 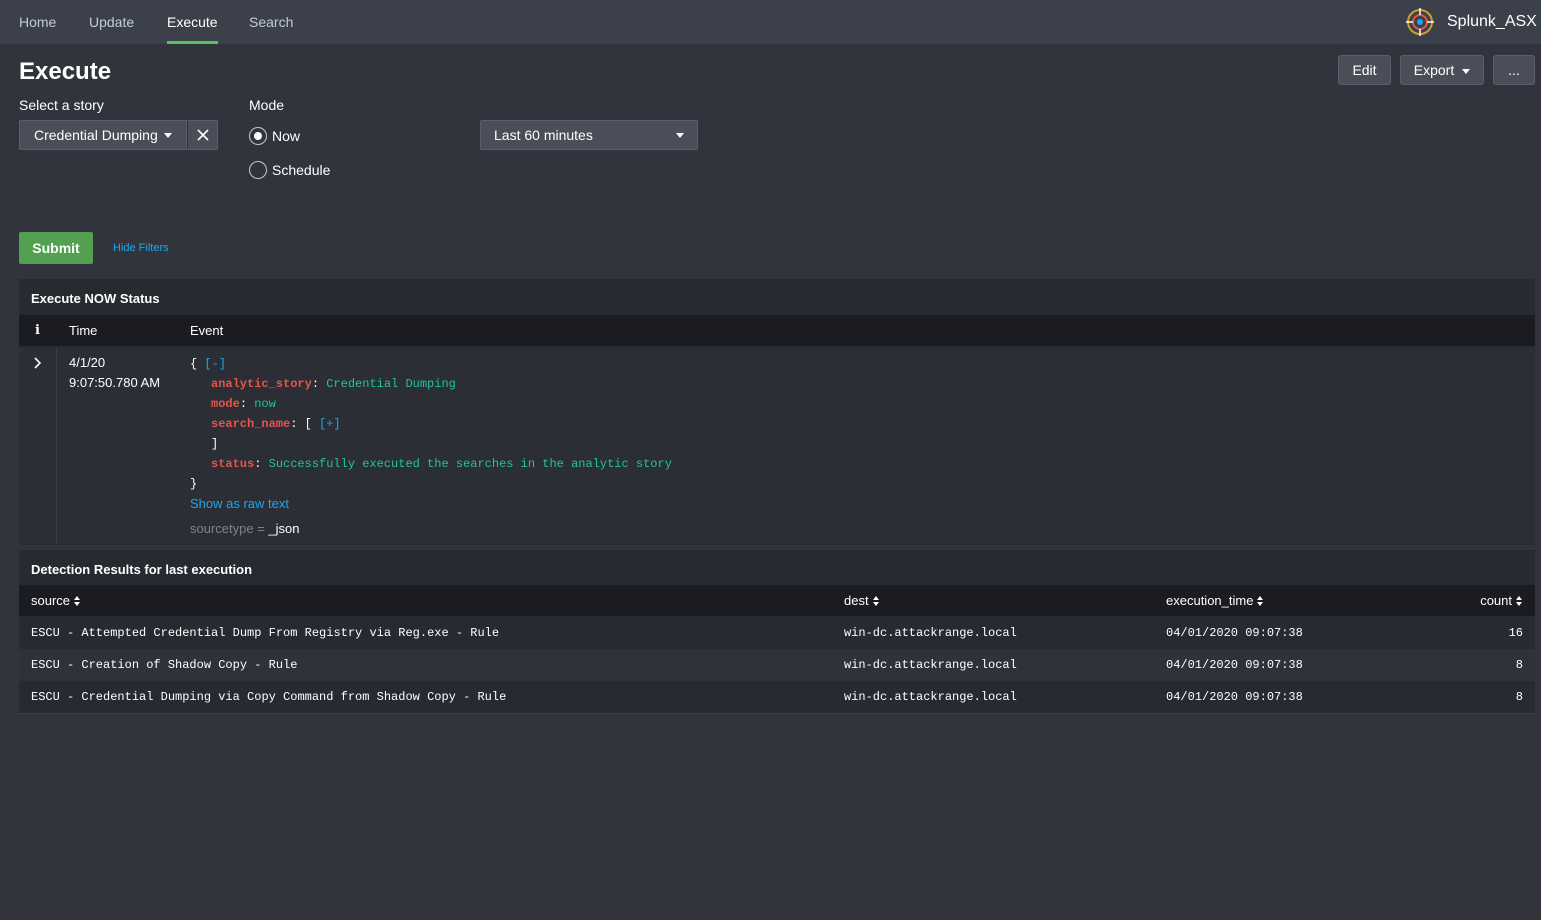 I want to click on nav-search: Search, so click(x=271, y=22).